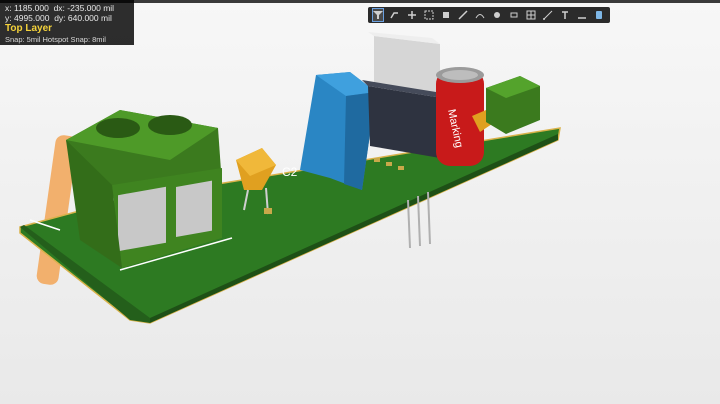  I want to click on stack-icon, so click(446, 15).